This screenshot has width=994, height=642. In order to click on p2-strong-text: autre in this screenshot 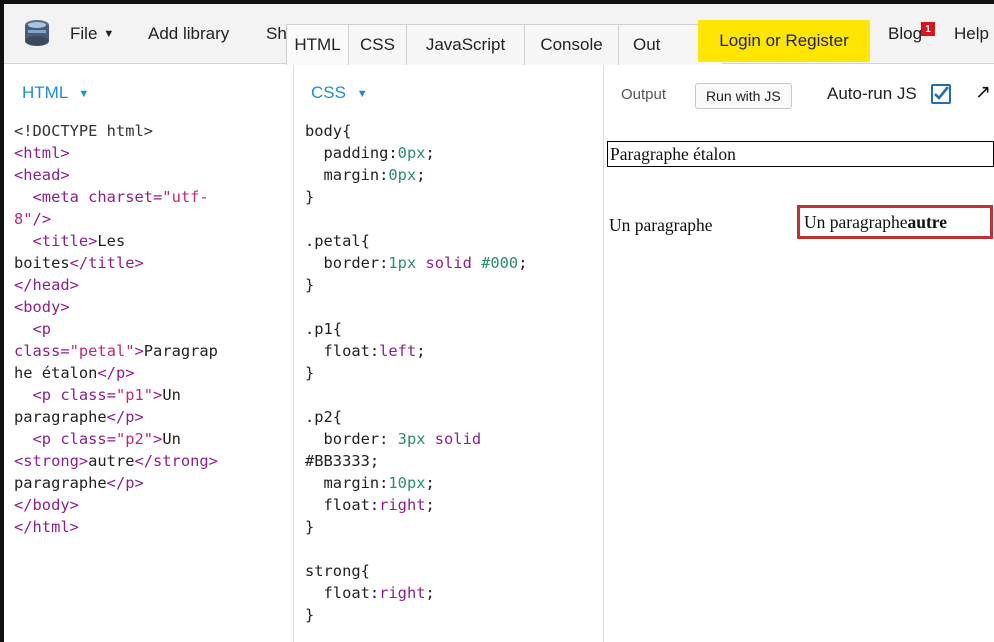, I will do `click(927, 222)`.